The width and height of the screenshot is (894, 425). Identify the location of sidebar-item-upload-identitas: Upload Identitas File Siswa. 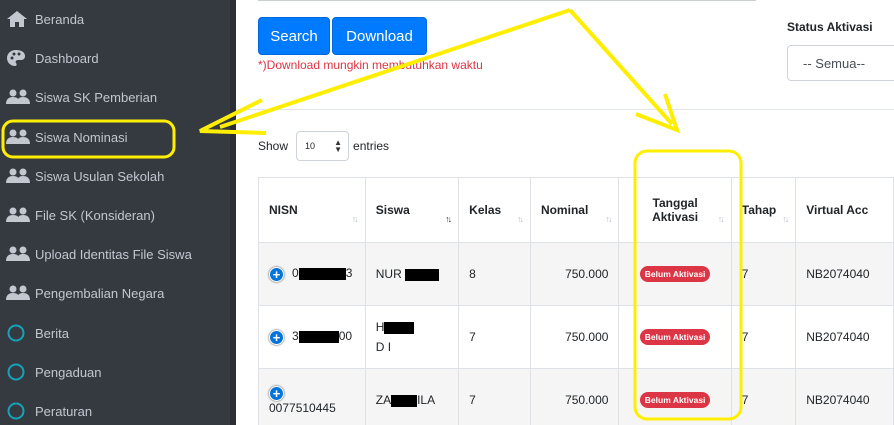
(115, 254).